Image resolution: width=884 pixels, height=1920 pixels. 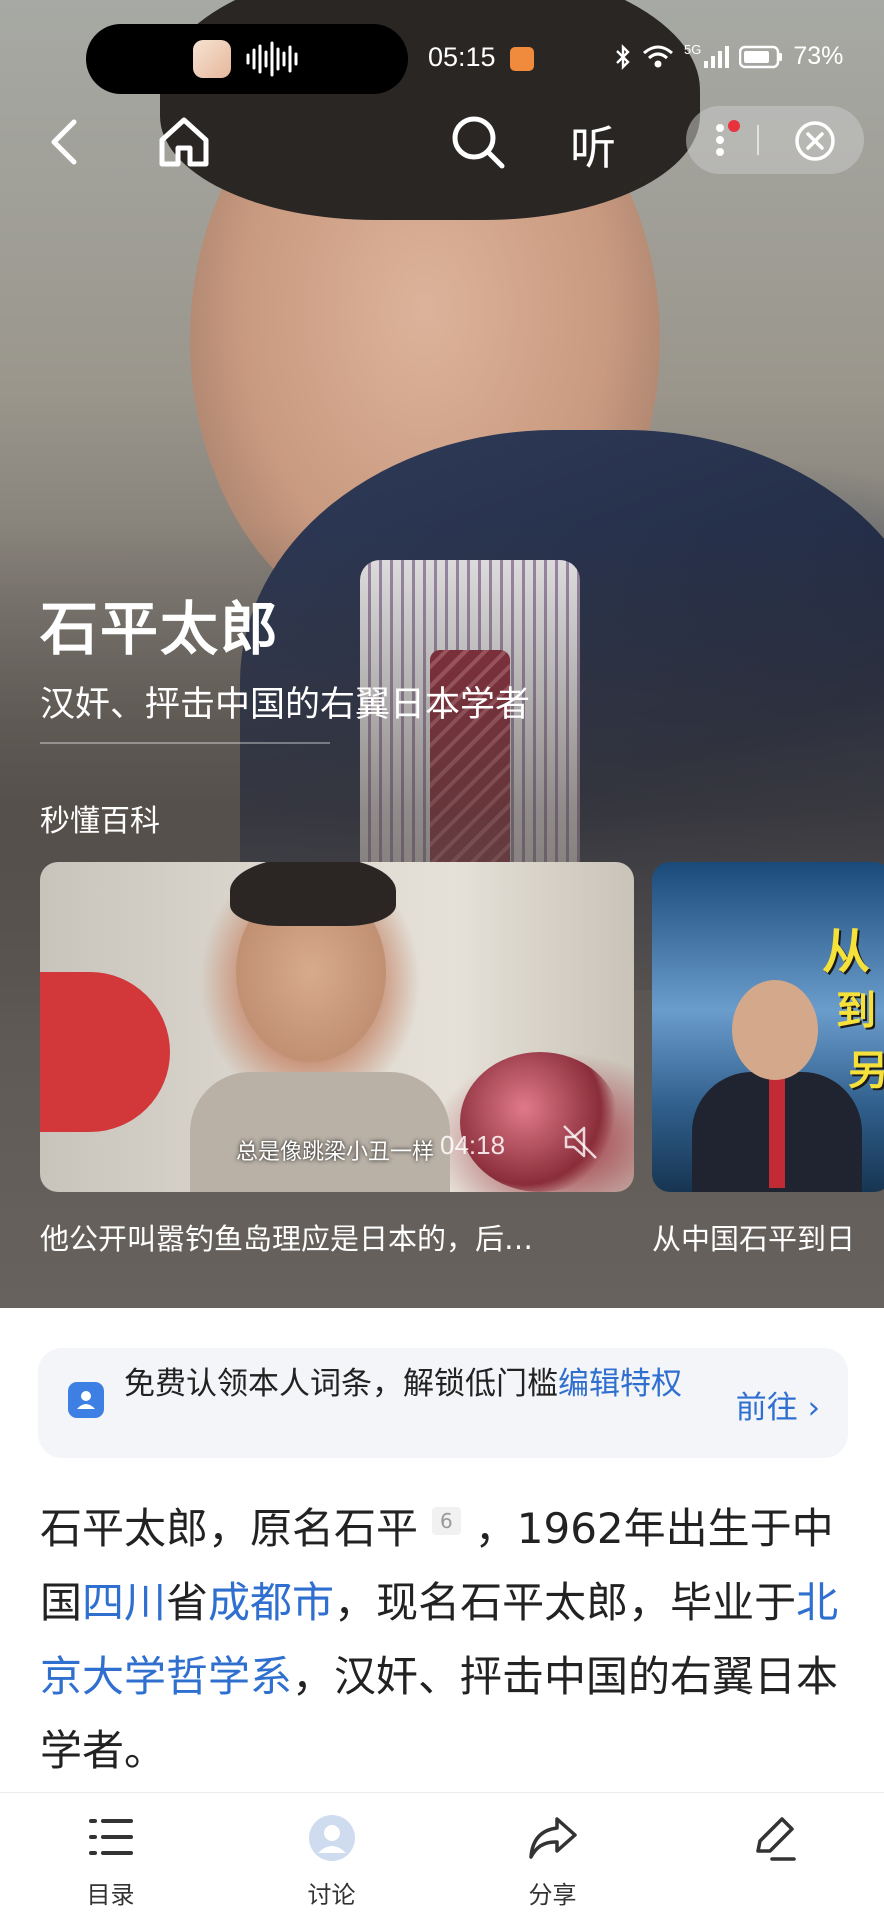 What do you see at coordinates (320, 1132) in the screenshot?
I see `thumbnail-figure` at bounding box center [320, 1132].